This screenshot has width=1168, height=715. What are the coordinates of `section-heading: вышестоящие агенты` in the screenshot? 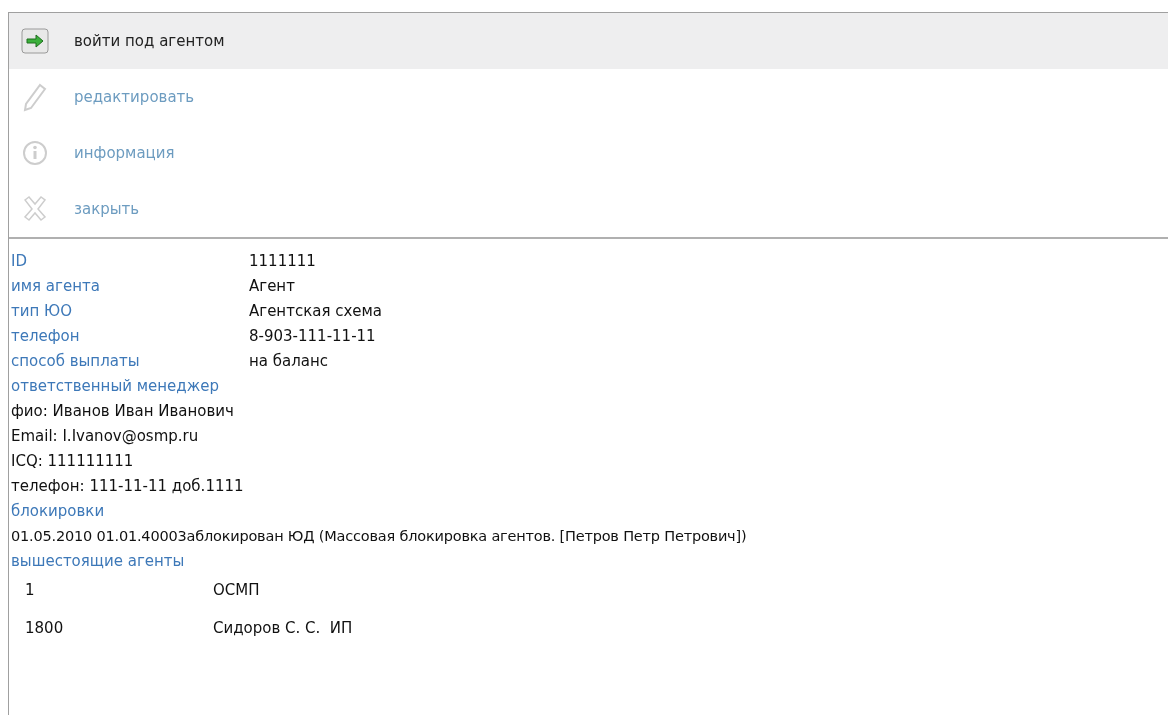 It's located at (98, 561).